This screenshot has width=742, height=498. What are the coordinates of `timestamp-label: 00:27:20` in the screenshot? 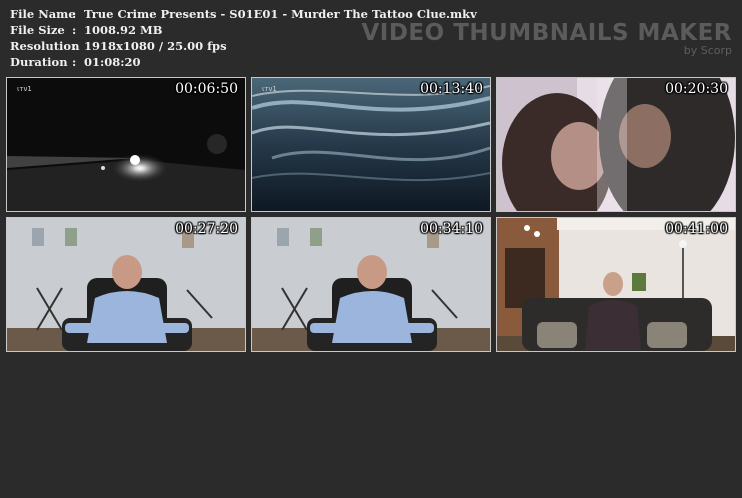 It's located at (206, 229).